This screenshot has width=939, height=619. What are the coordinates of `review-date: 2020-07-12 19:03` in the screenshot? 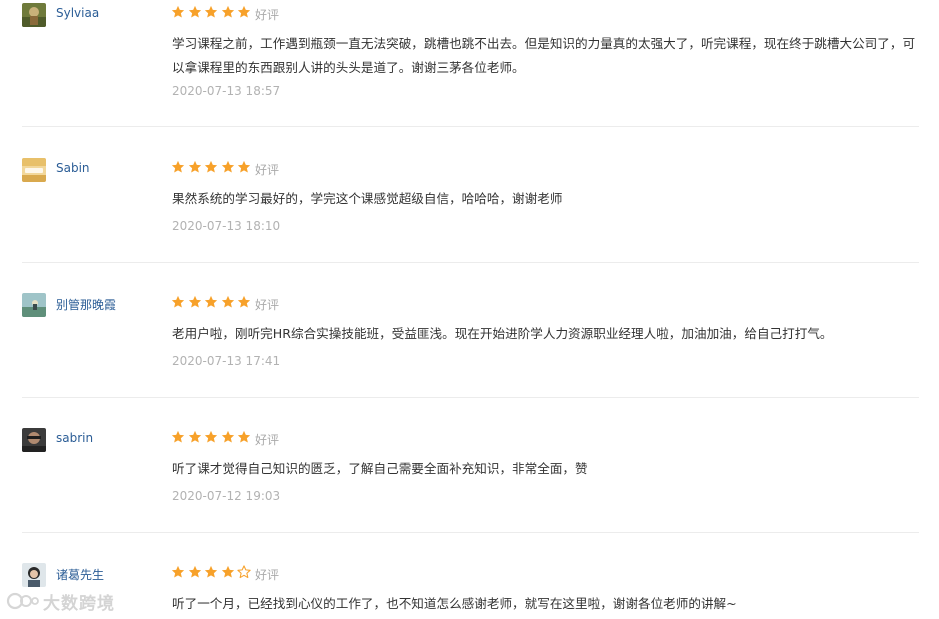 It's located at (226, 496).